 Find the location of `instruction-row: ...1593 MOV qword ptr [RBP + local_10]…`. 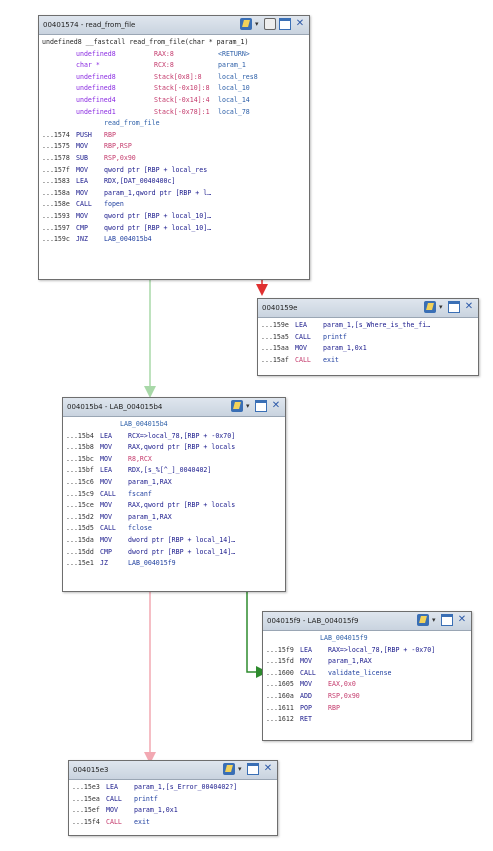

instruction-row: ...1593 MOV qword ptr [RBP + local_10]… is located at coordinates (174, 217).